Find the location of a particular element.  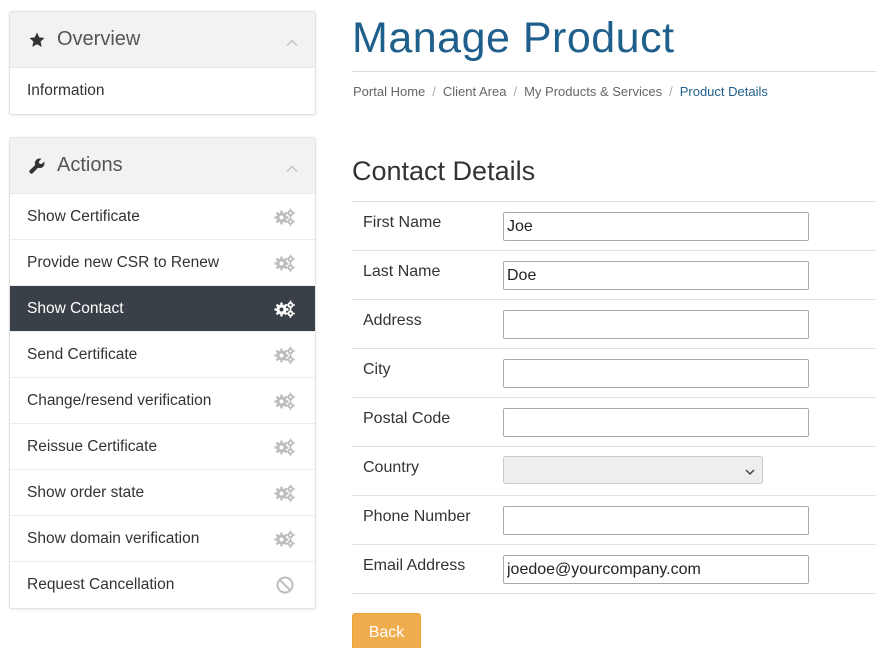

form-row-last-name: Last Name is located at coordinates (614, 275).